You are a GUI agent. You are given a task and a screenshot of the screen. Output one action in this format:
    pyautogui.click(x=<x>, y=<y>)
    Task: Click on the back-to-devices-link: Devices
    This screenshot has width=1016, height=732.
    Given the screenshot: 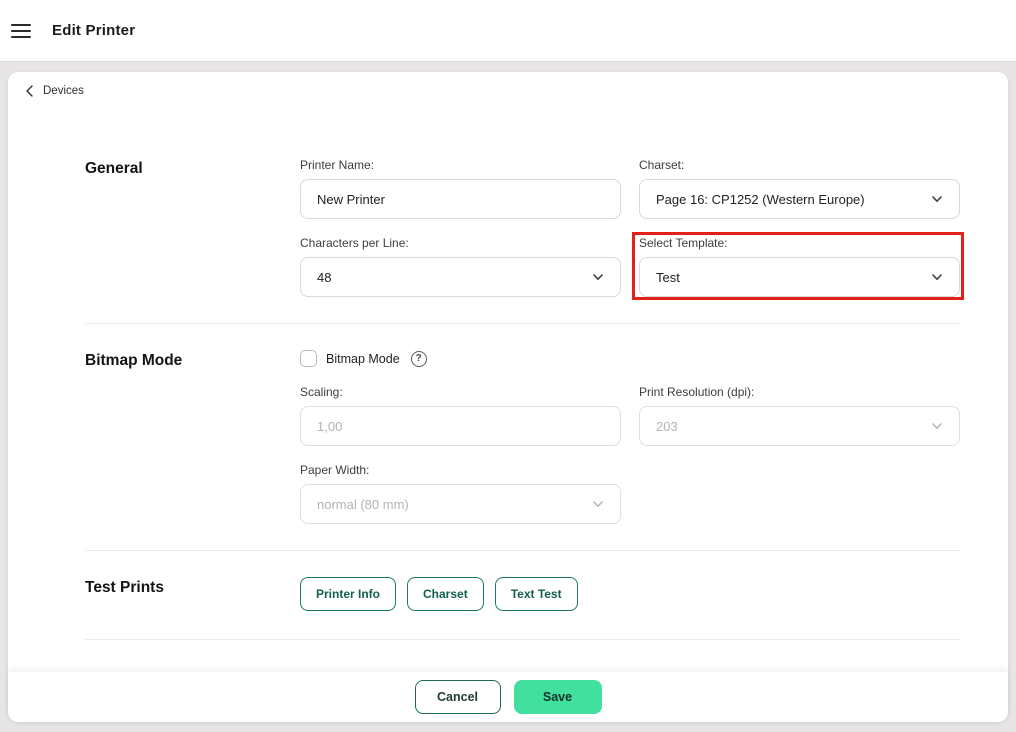 What is the action you would take?
    pyautogui.click(x=54, y=91)
    